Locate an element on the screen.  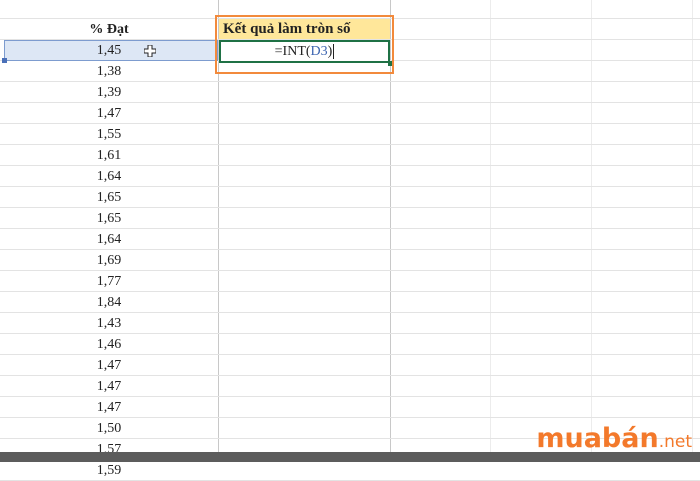
value-cell: 1,69 is located at coordinates (109, 260).